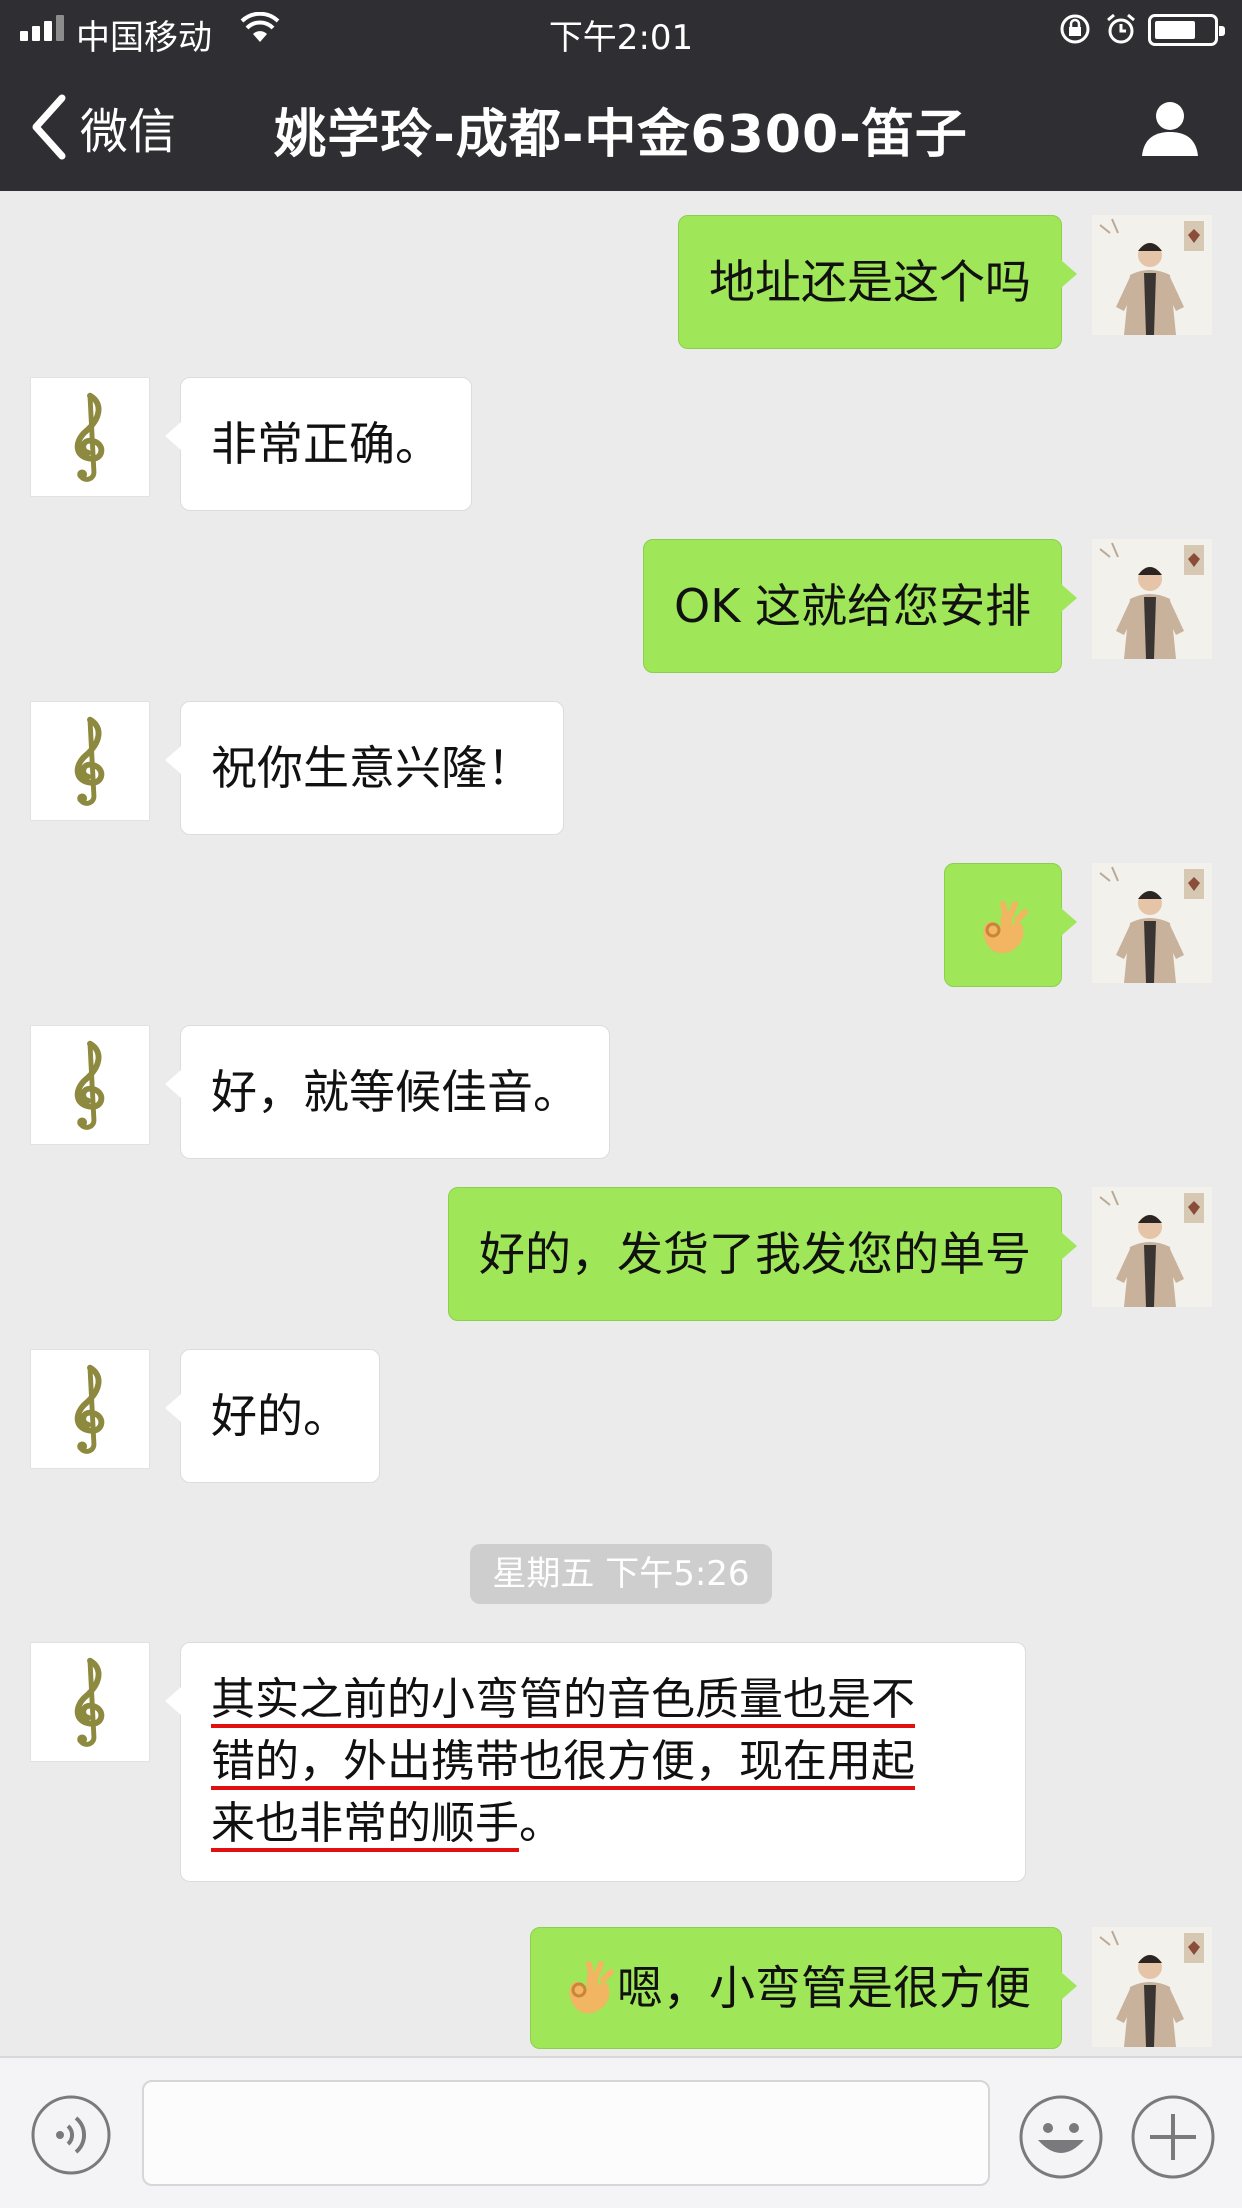 This screenshot has width=1242, height=2208. Describe the element at coordinates (365, 1823) in the screenshot. I see `message-line: 来也非常的顺手` at that location.